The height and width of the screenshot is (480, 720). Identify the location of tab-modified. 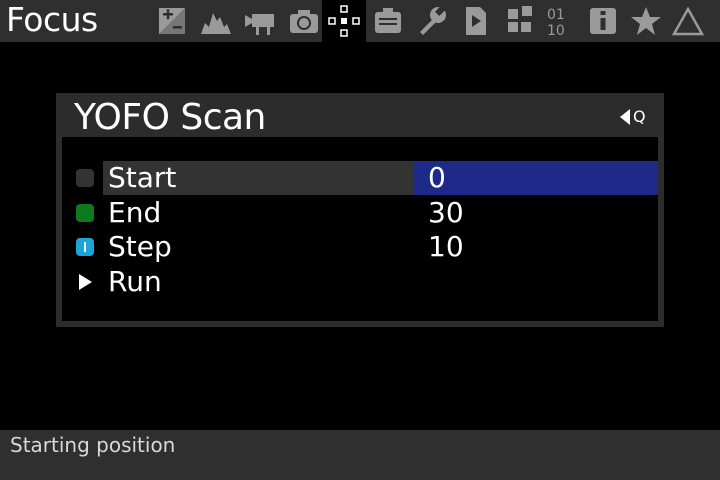
(688, 21).